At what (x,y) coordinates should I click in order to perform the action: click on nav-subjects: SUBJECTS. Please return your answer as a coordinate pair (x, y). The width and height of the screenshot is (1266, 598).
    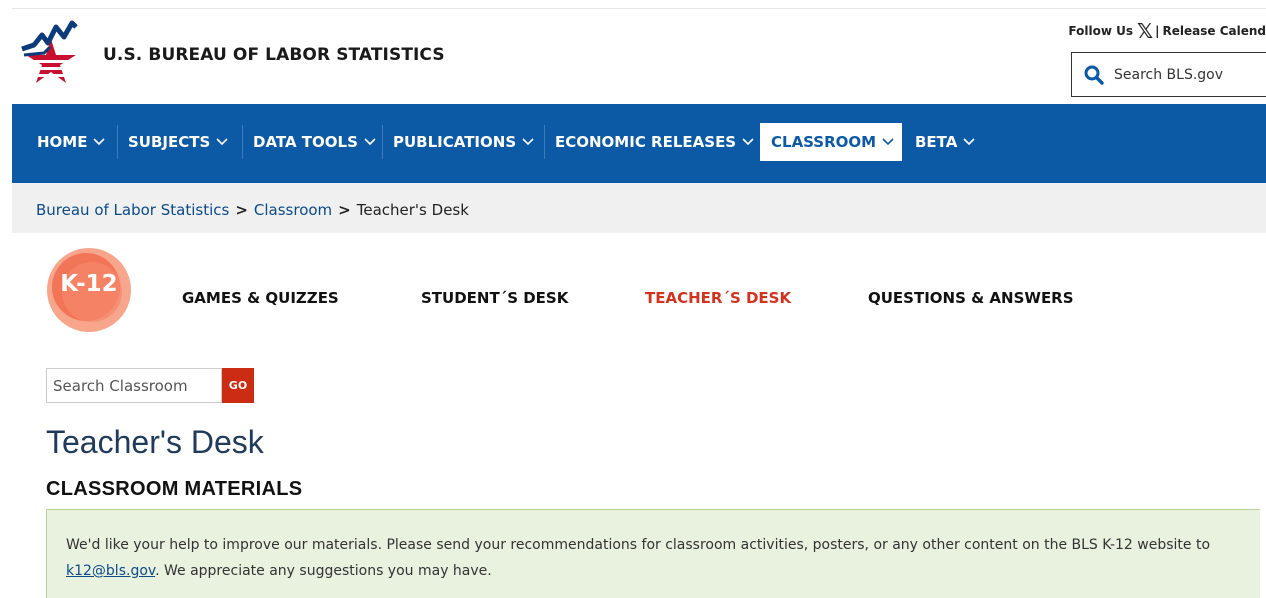
    Looking at the image, I should click on (178, 142).